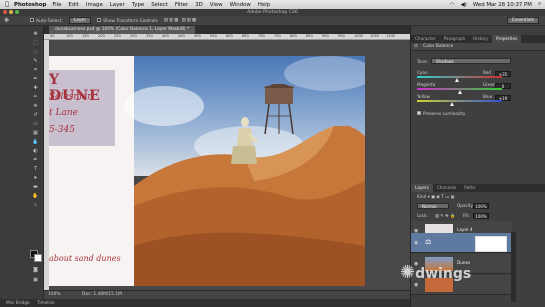 Image resolution: width=545 pixels, height=307 pixels. What do you see at coordinates (465, 229) in the screenshot?
I see `layer-name: Layer 4` at bounding box center [465, 229].